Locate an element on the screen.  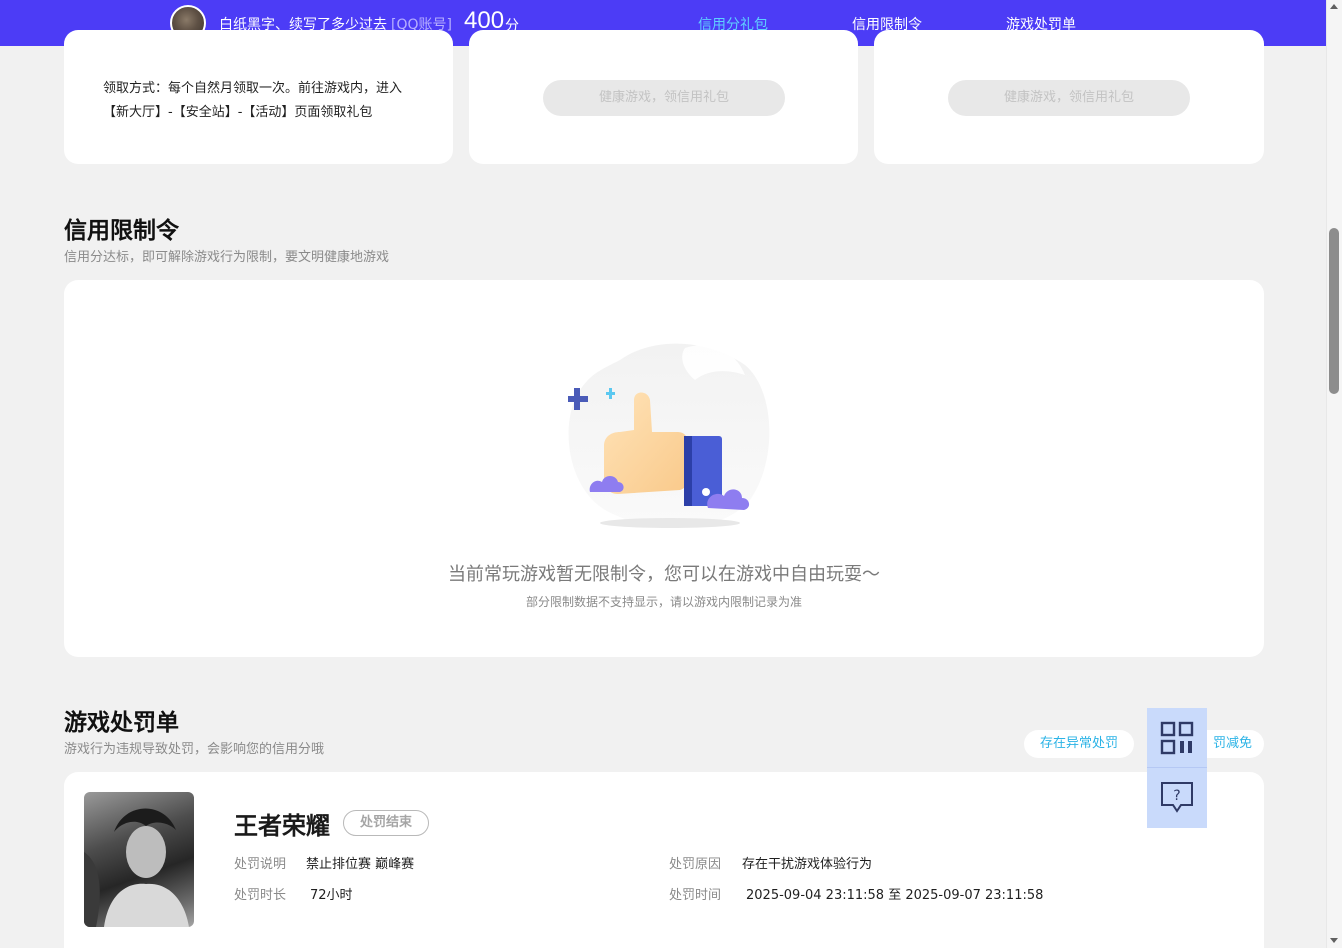
section-title-restriction: 信用限制令 is located at coordinates (121, 231).